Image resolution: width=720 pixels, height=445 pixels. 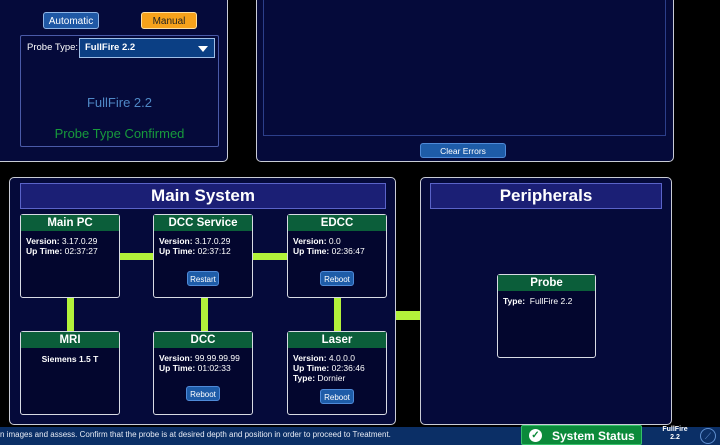 I want to click on edcc-version: Version: 0.0, so click(x=317, y=241).